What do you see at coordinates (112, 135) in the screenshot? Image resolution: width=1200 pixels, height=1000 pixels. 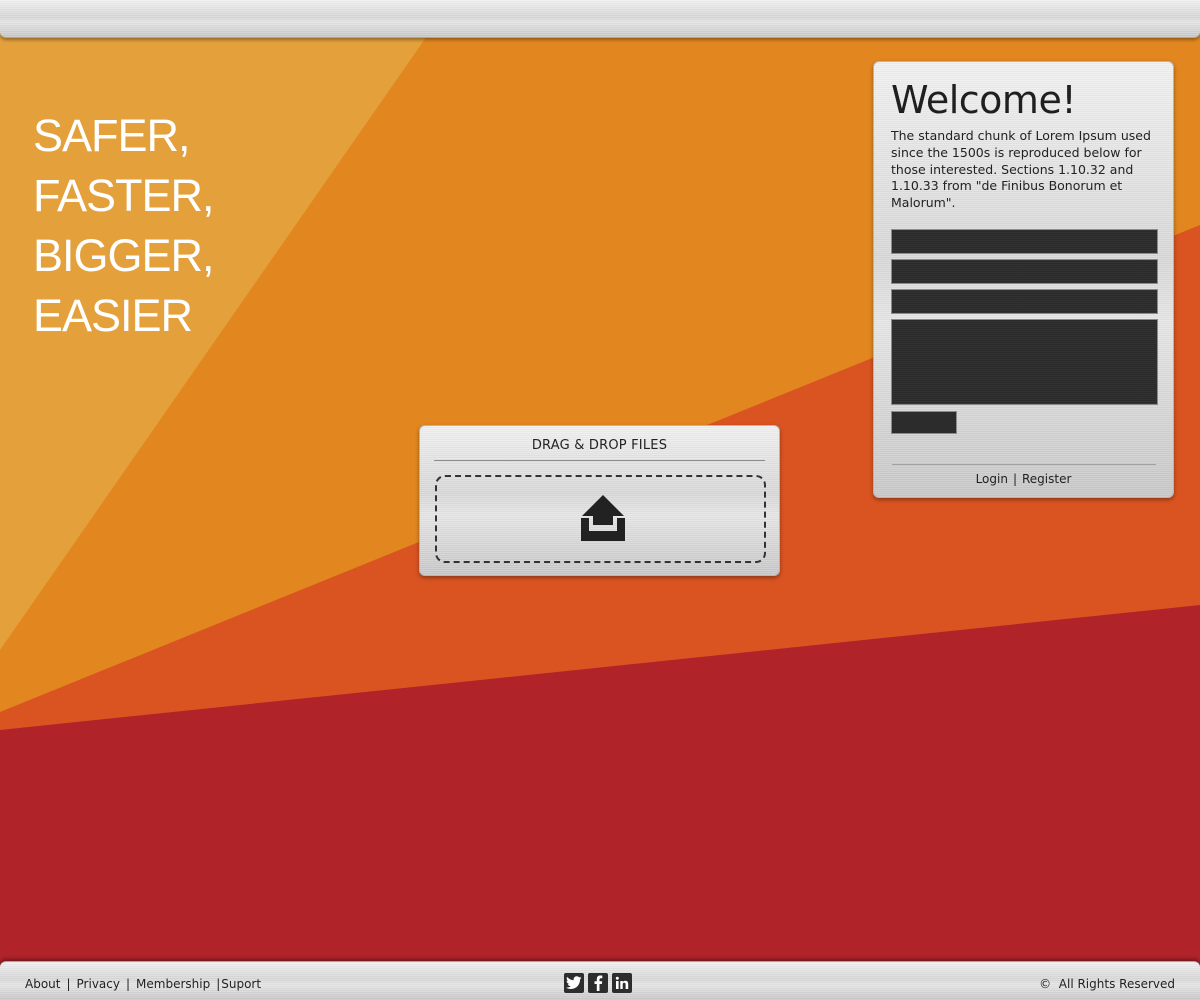 I see `hero-line: SAFER,` at bounding box center [112, 135].